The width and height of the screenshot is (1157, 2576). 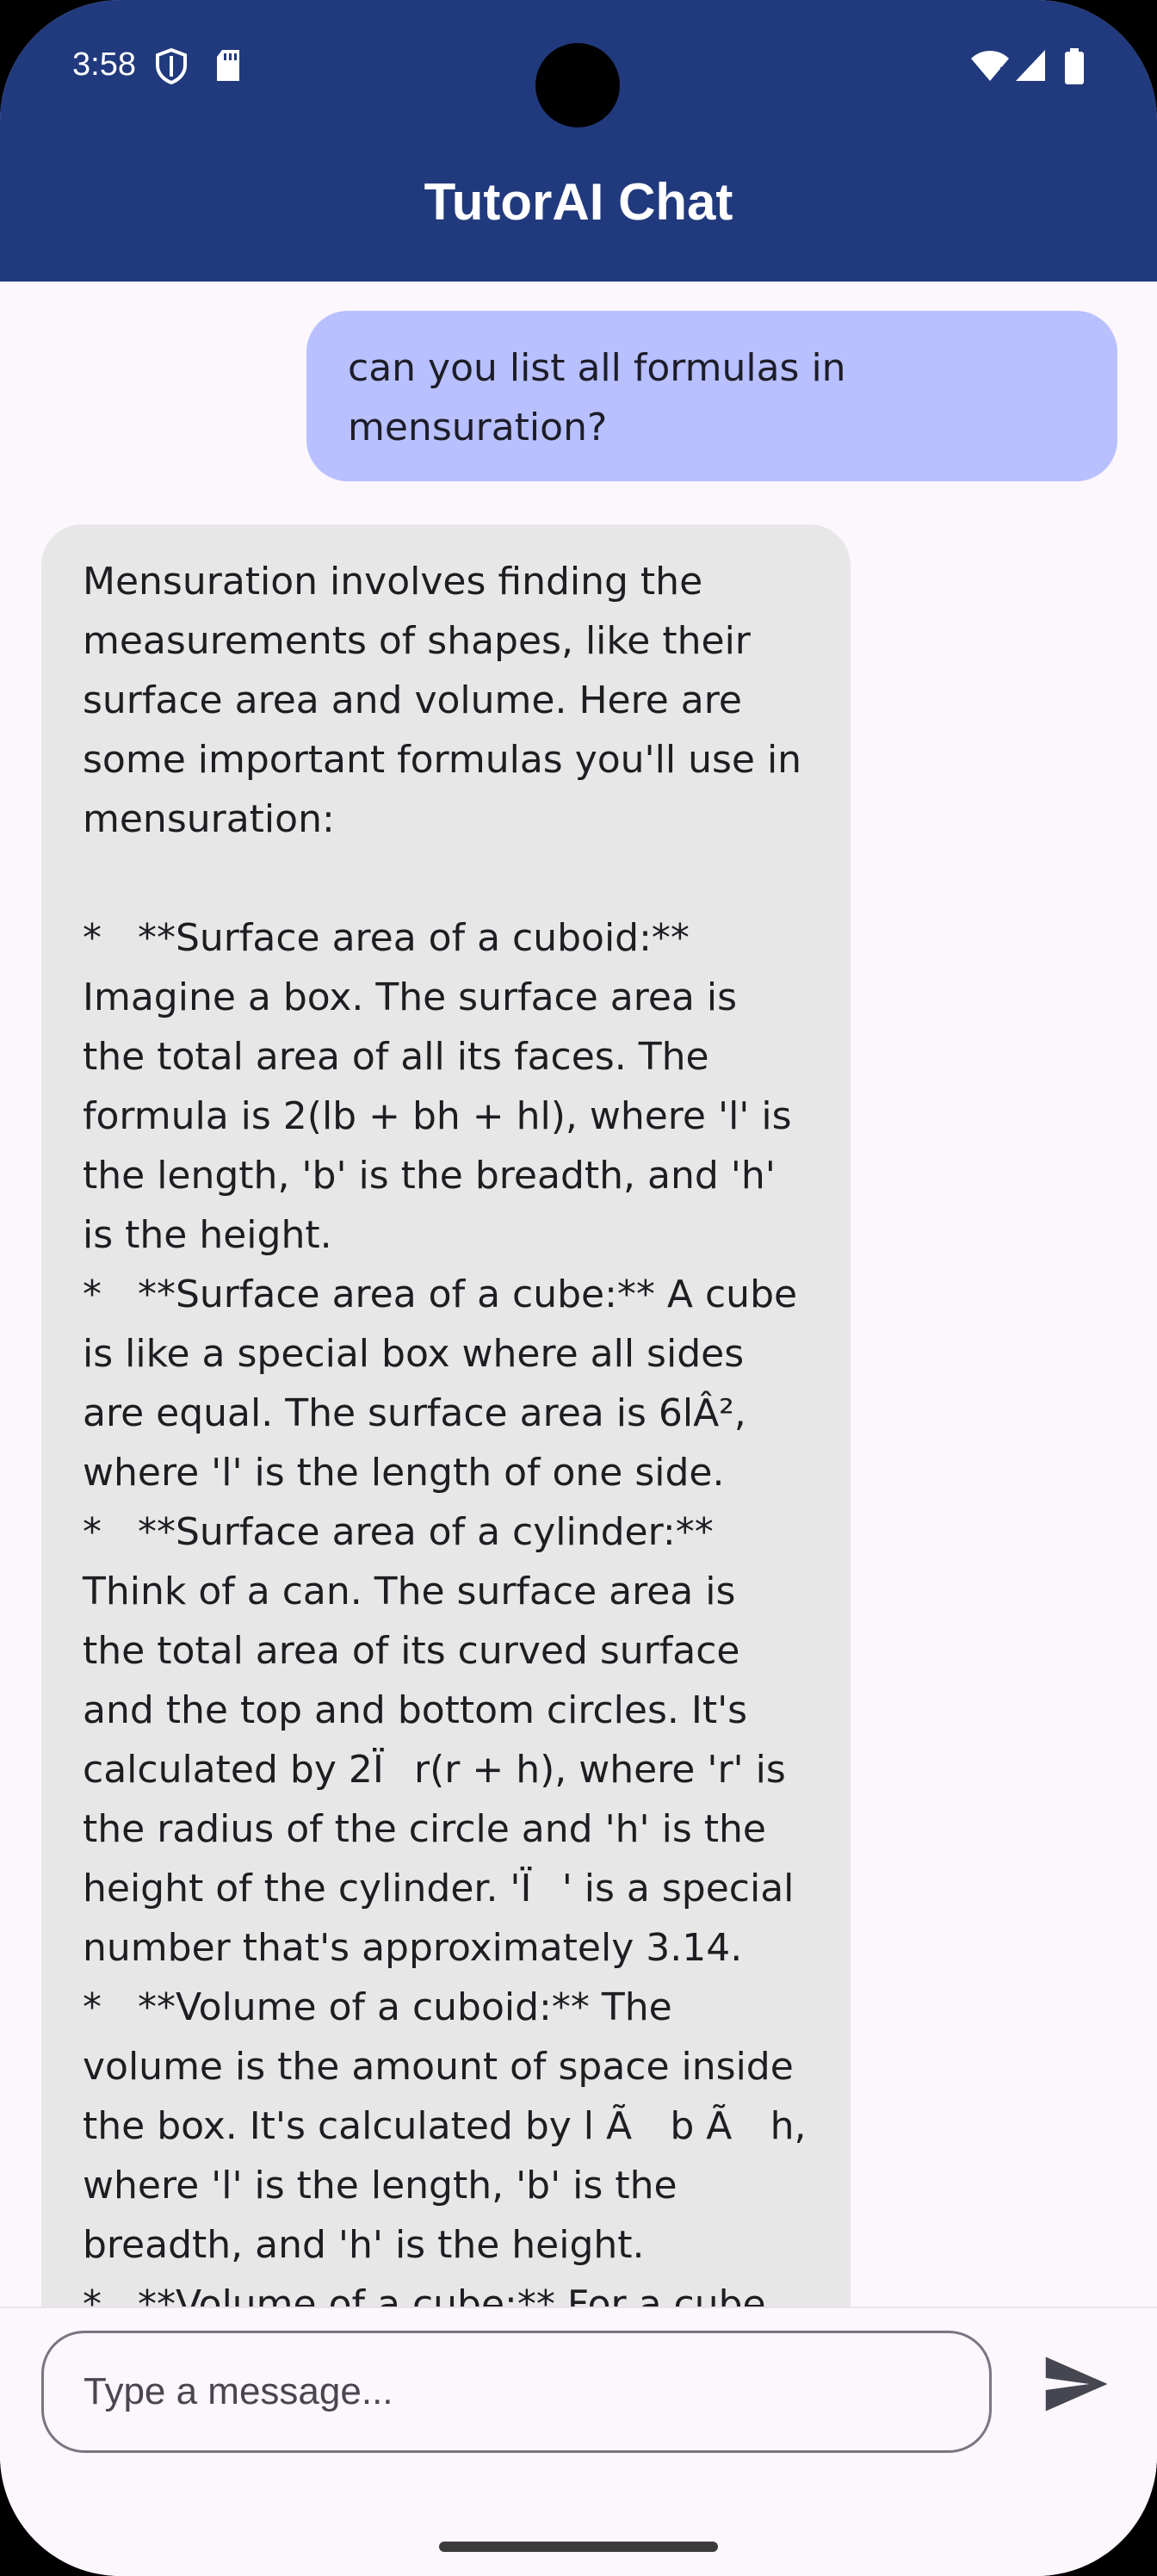 What do you see at coordinates (579, 141) in the screenshot?
I see `app-bar: 3:58 TutorAI Chat` at bounding box center [579, 141].